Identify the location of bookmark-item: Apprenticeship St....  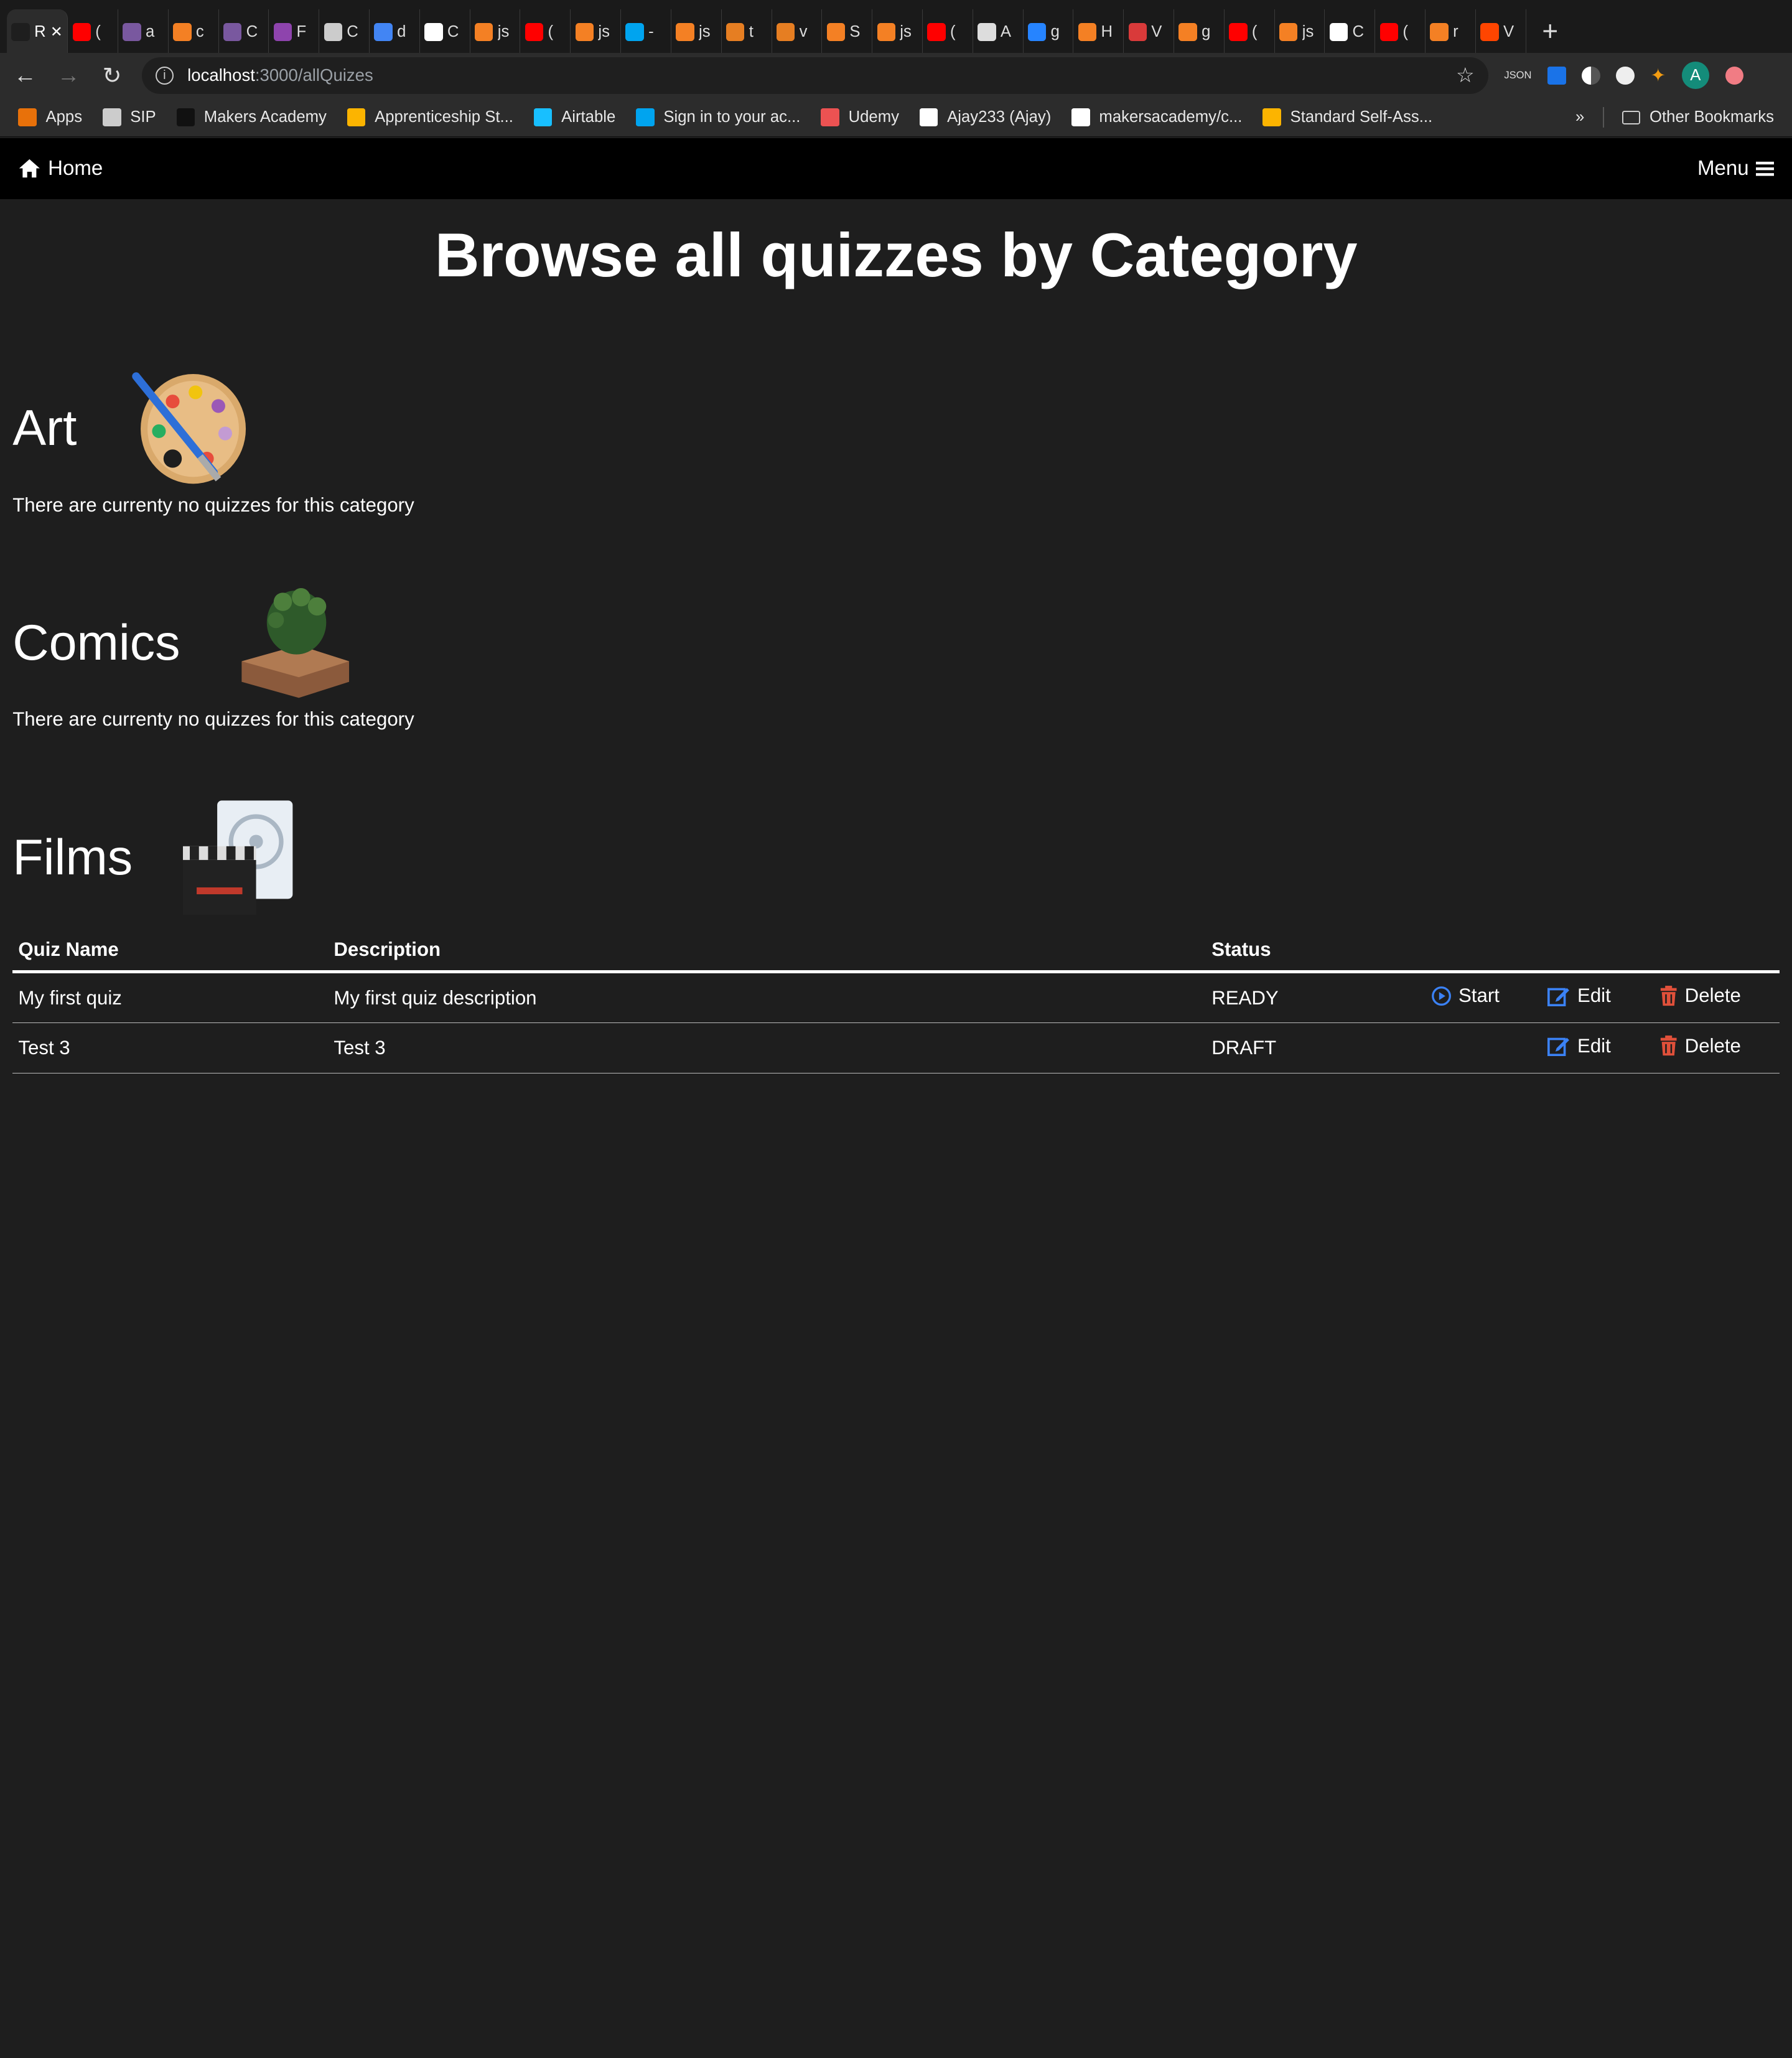
(430, 118).